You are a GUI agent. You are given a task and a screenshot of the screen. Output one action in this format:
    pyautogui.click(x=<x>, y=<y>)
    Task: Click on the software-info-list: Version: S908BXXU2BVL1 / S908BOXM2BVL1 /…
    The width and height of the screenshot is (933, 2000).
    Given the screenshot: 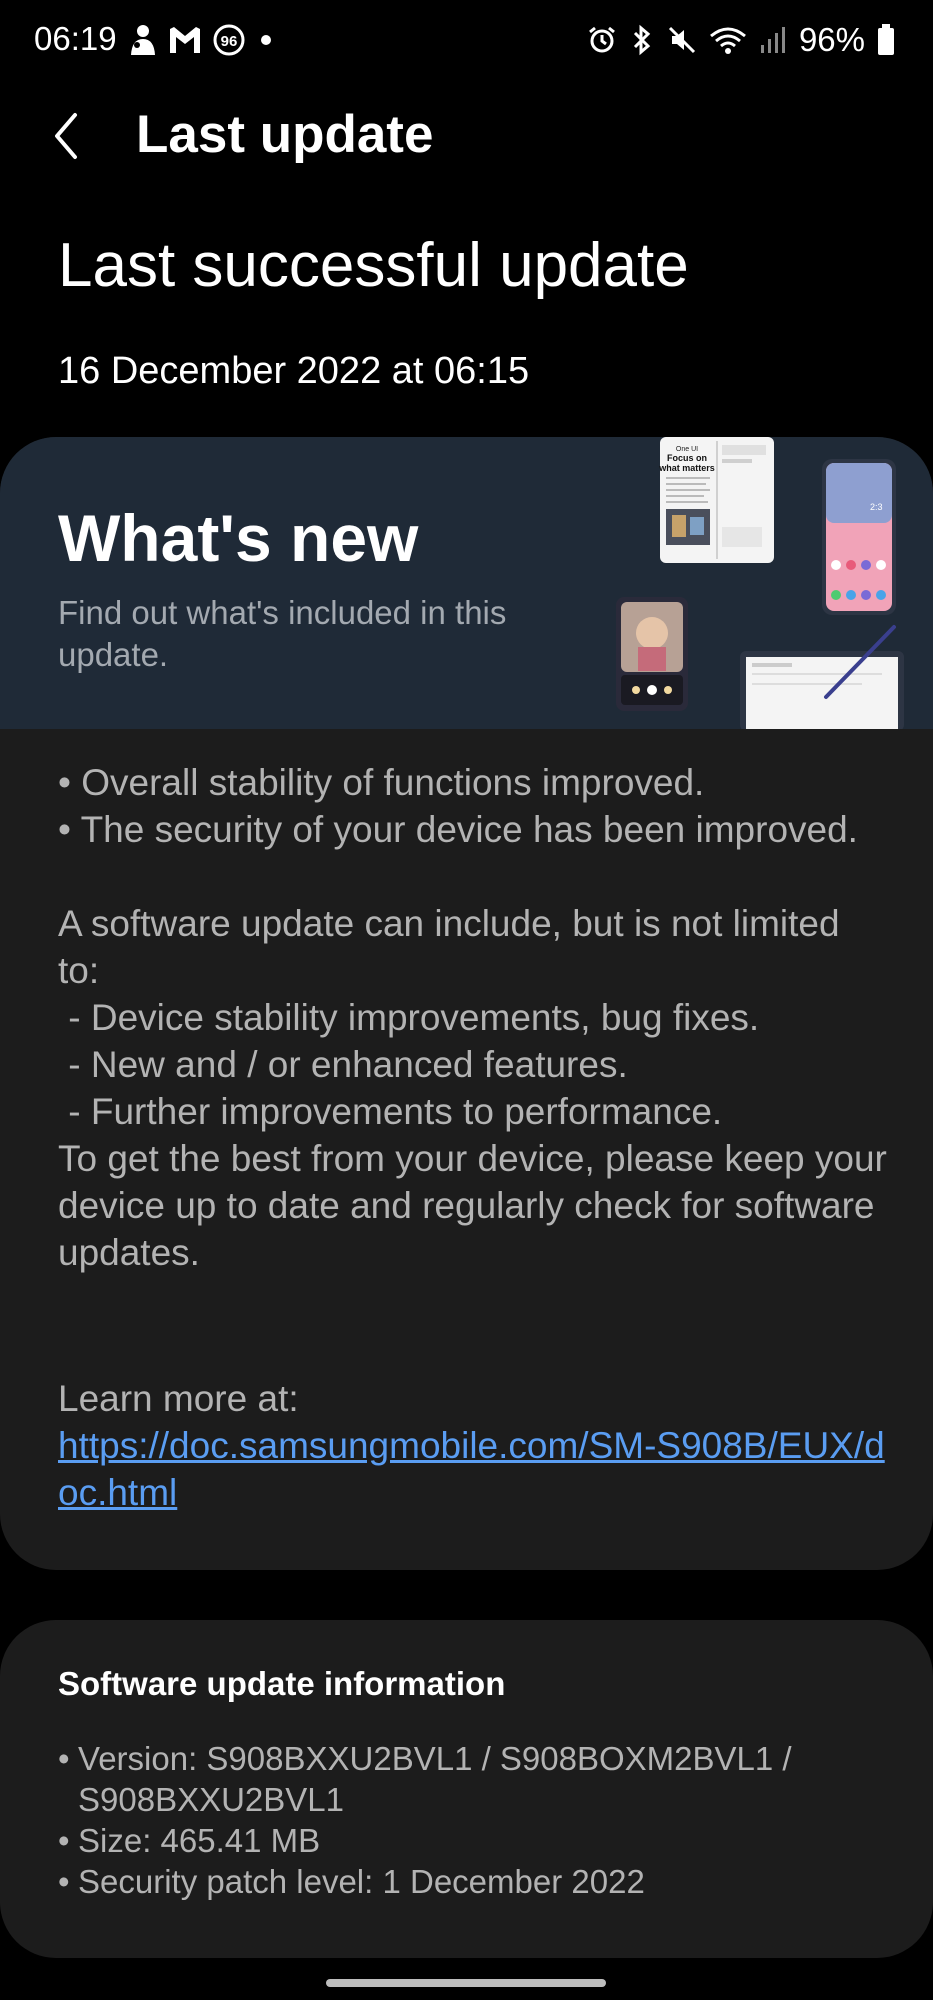 What is the action you would take?
    pyautogui.click(x=473, y=1820)
    